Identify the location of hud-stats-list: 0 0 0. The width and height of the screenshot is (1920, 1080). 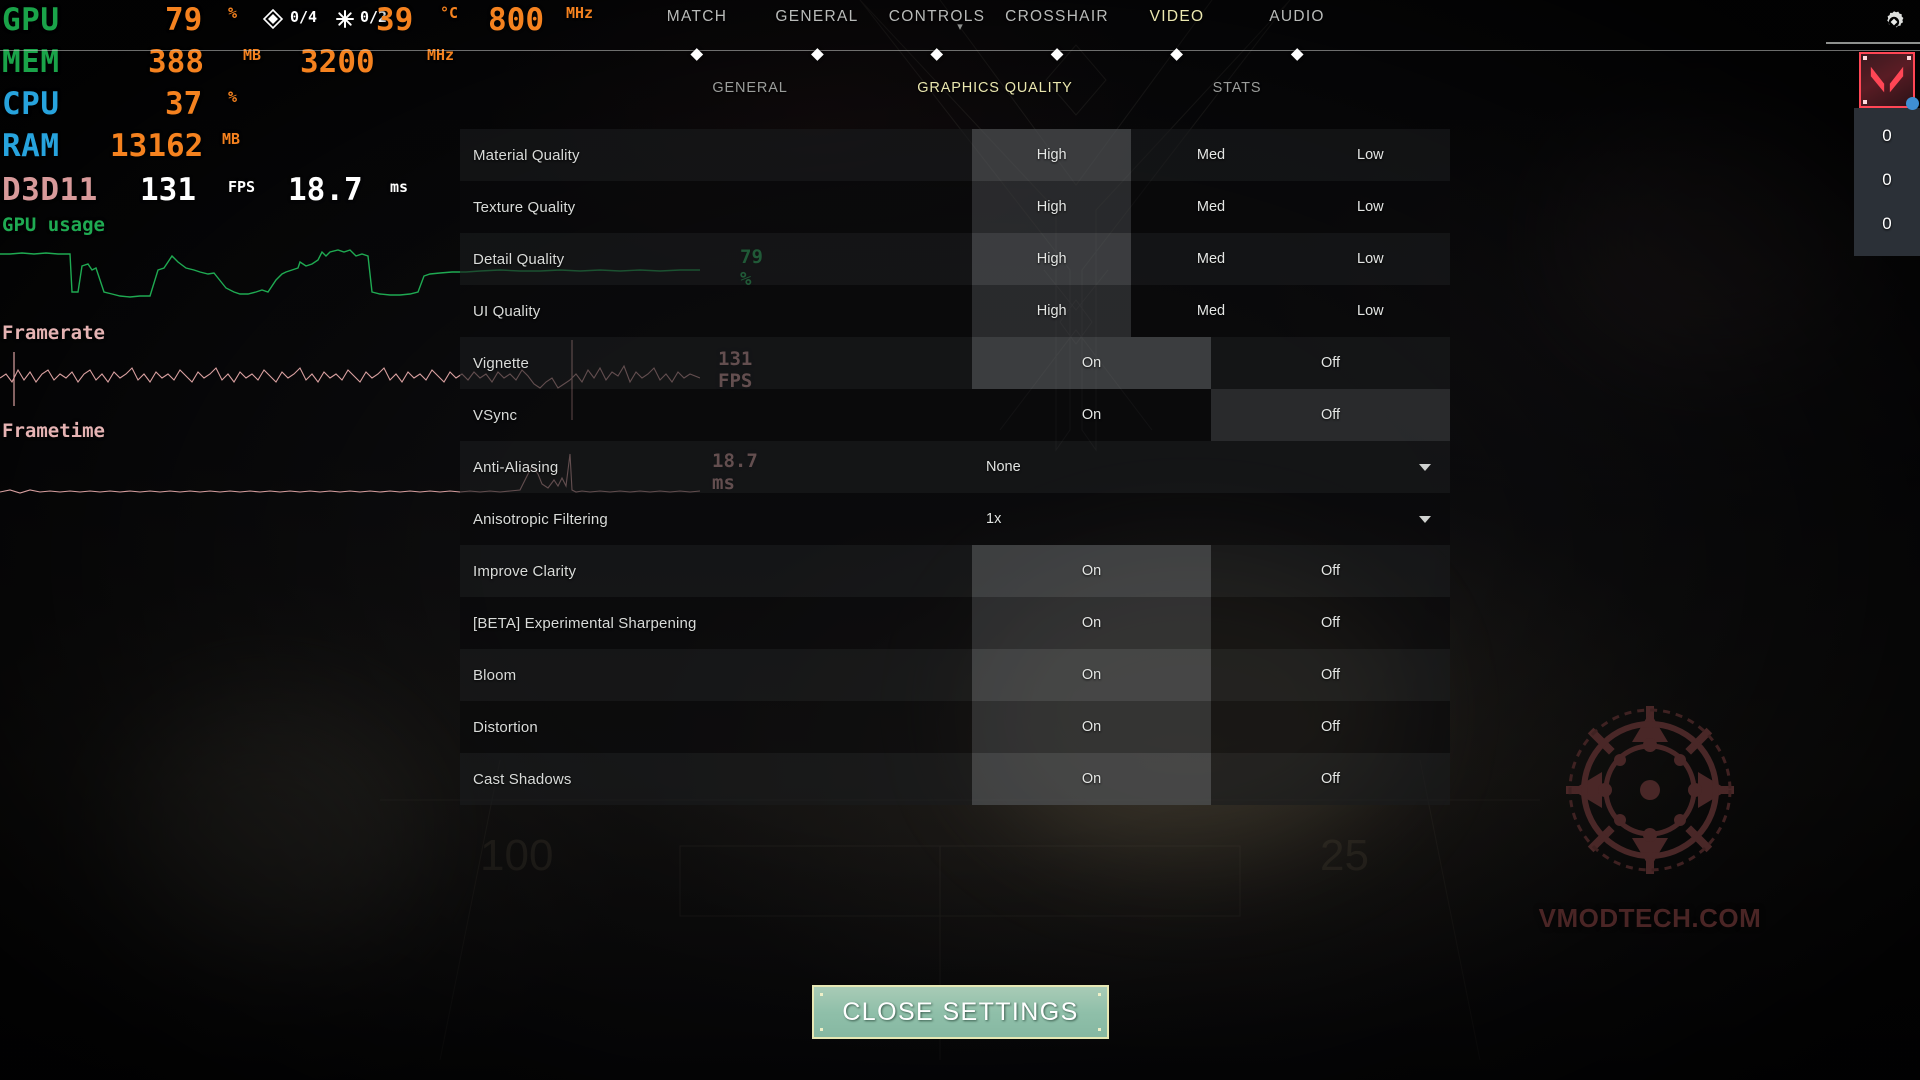
(1887, 182).